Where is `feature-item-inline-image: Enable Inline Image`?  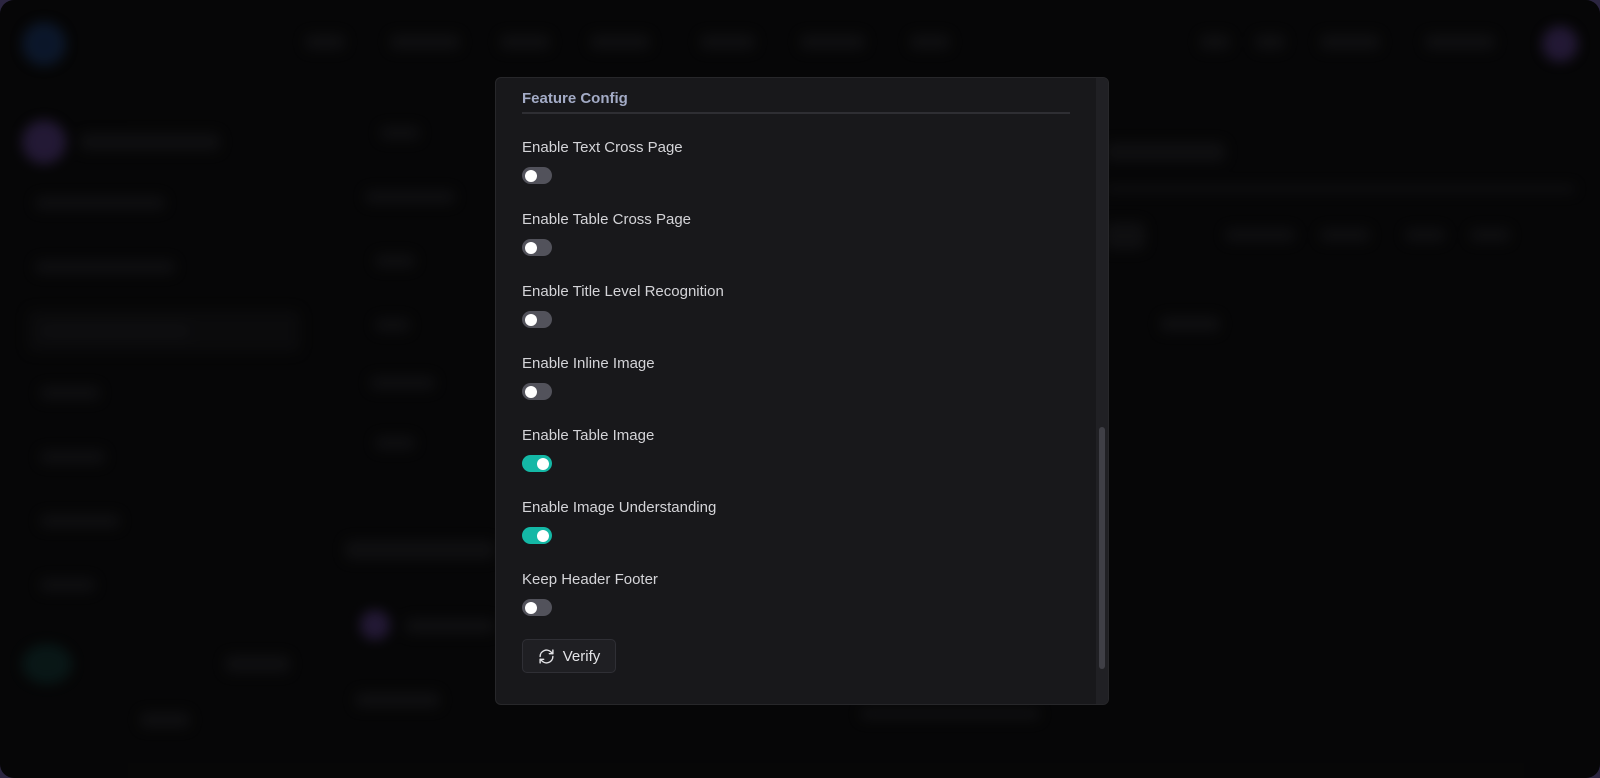
feature-item-inline-image: Enable Inline Image is located at coordinates (796, 390).